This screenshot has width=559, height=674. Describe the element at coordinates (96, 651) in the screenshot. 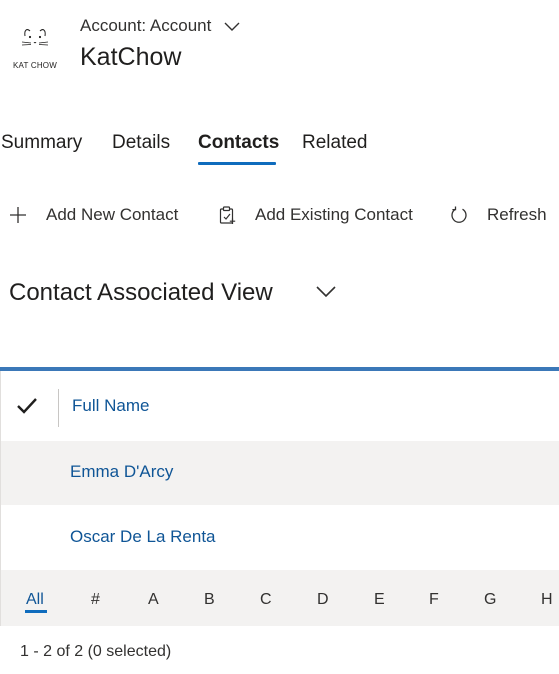

I see `record-count-status: 1 - 2 of 2 (0 selected)` at that location.